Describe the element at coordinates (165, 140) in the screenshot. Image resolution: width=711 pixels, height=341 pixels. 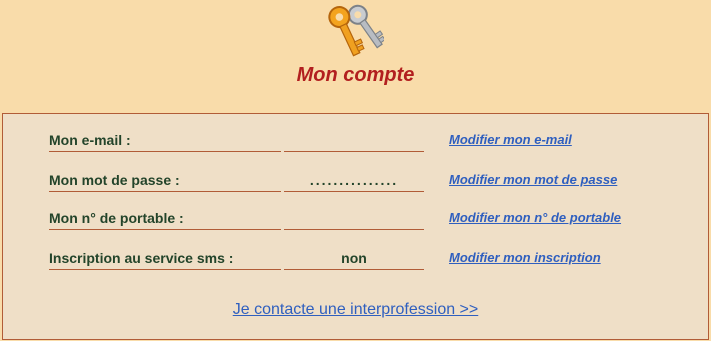
I see `email-label: Mon e-mail :` at that location.